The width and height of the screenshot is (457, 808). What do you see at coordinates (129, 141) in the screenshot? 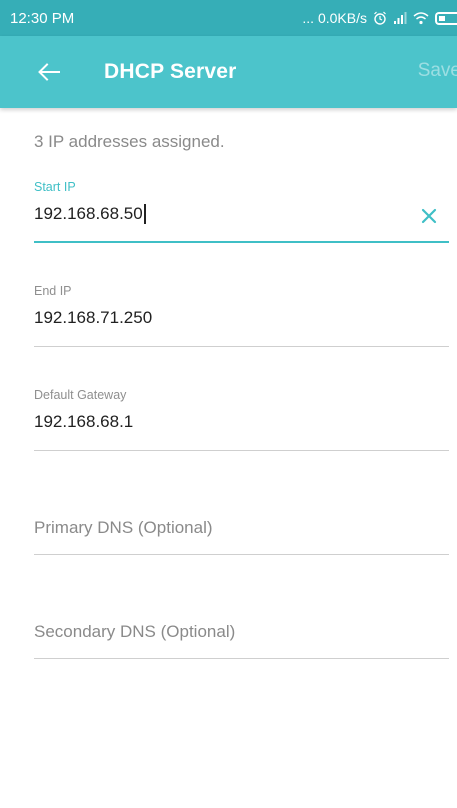
I see `assigned-summary: 3 IP addresses assigned.` at bounding box center [129, 141].